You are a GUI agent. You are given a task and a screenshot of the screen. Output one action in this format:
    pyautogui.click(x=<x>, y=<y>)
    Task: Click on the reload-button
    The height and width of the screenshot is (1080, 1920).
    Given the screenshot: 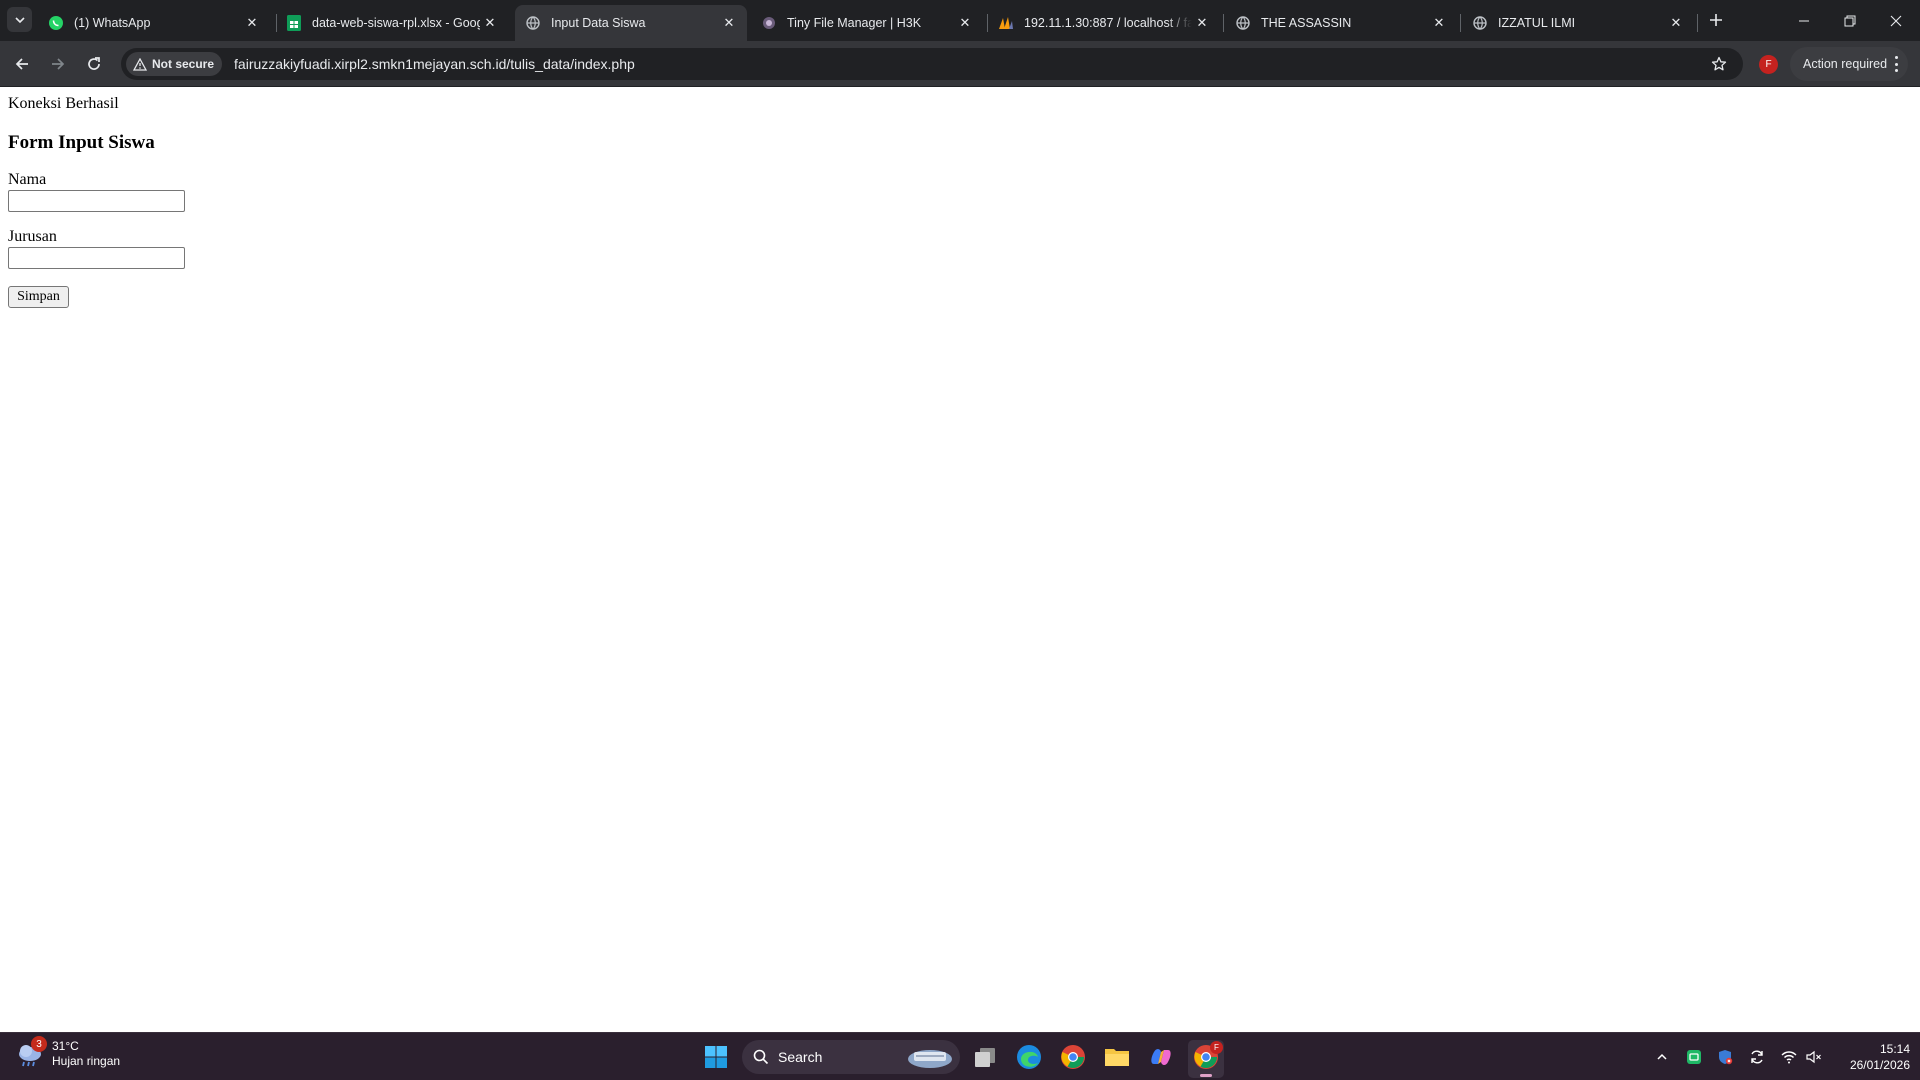 What is the action you would take?
    pyautogui.click(x=94, y=64)
    